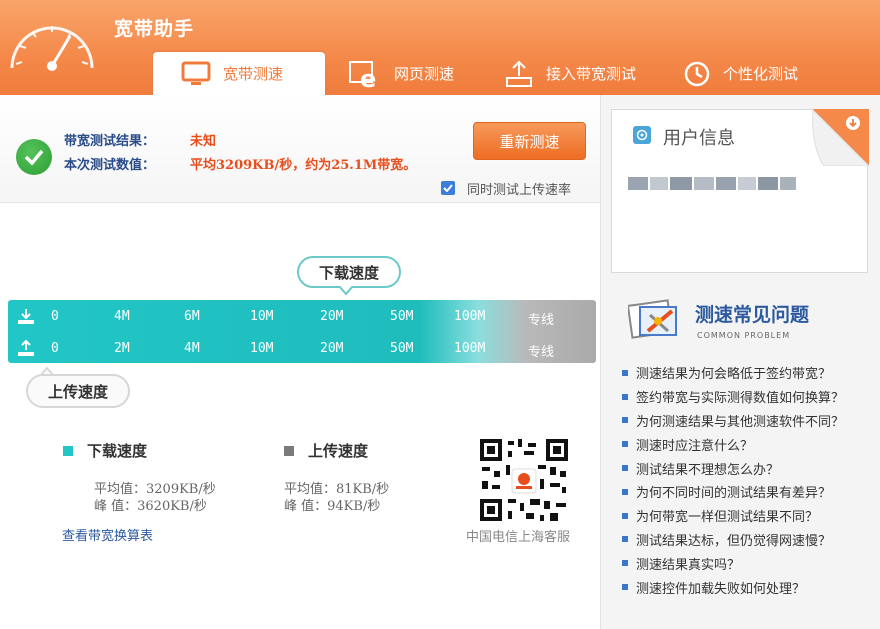  What do you see at coordinates (26, 348) in the screenshot?
I see `upload-icon` at bounding box center [26, 348].